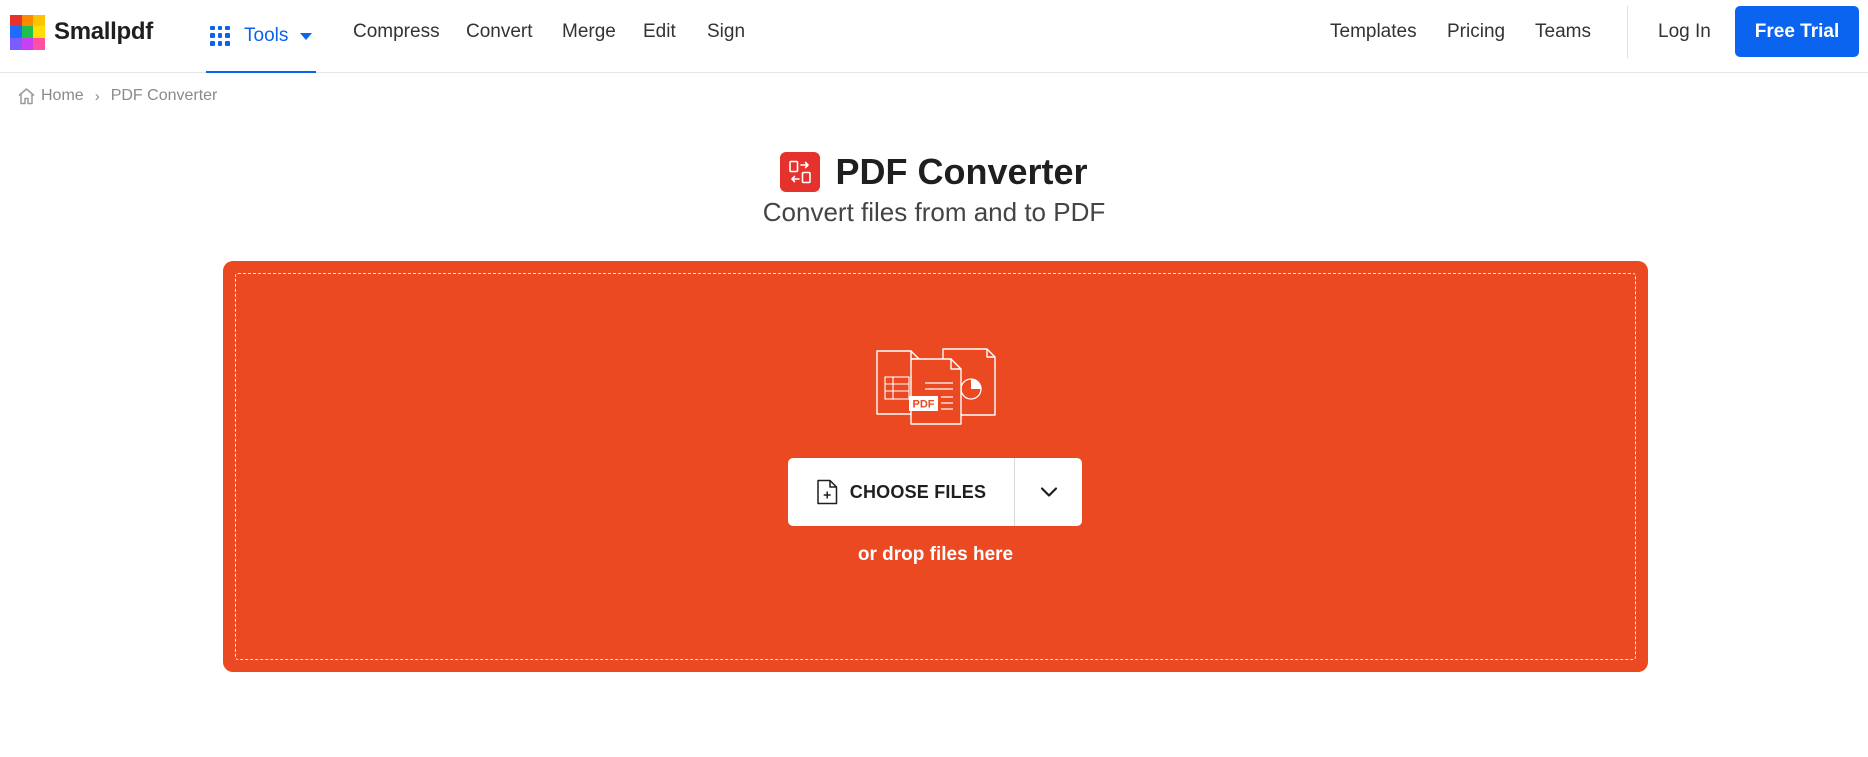 The height and width of the screenshot is (757, 1868). What do you see at coordinates (266, 35) in the screenshot?
I see `tools-label: Tools` at bounding box center [266, 35].